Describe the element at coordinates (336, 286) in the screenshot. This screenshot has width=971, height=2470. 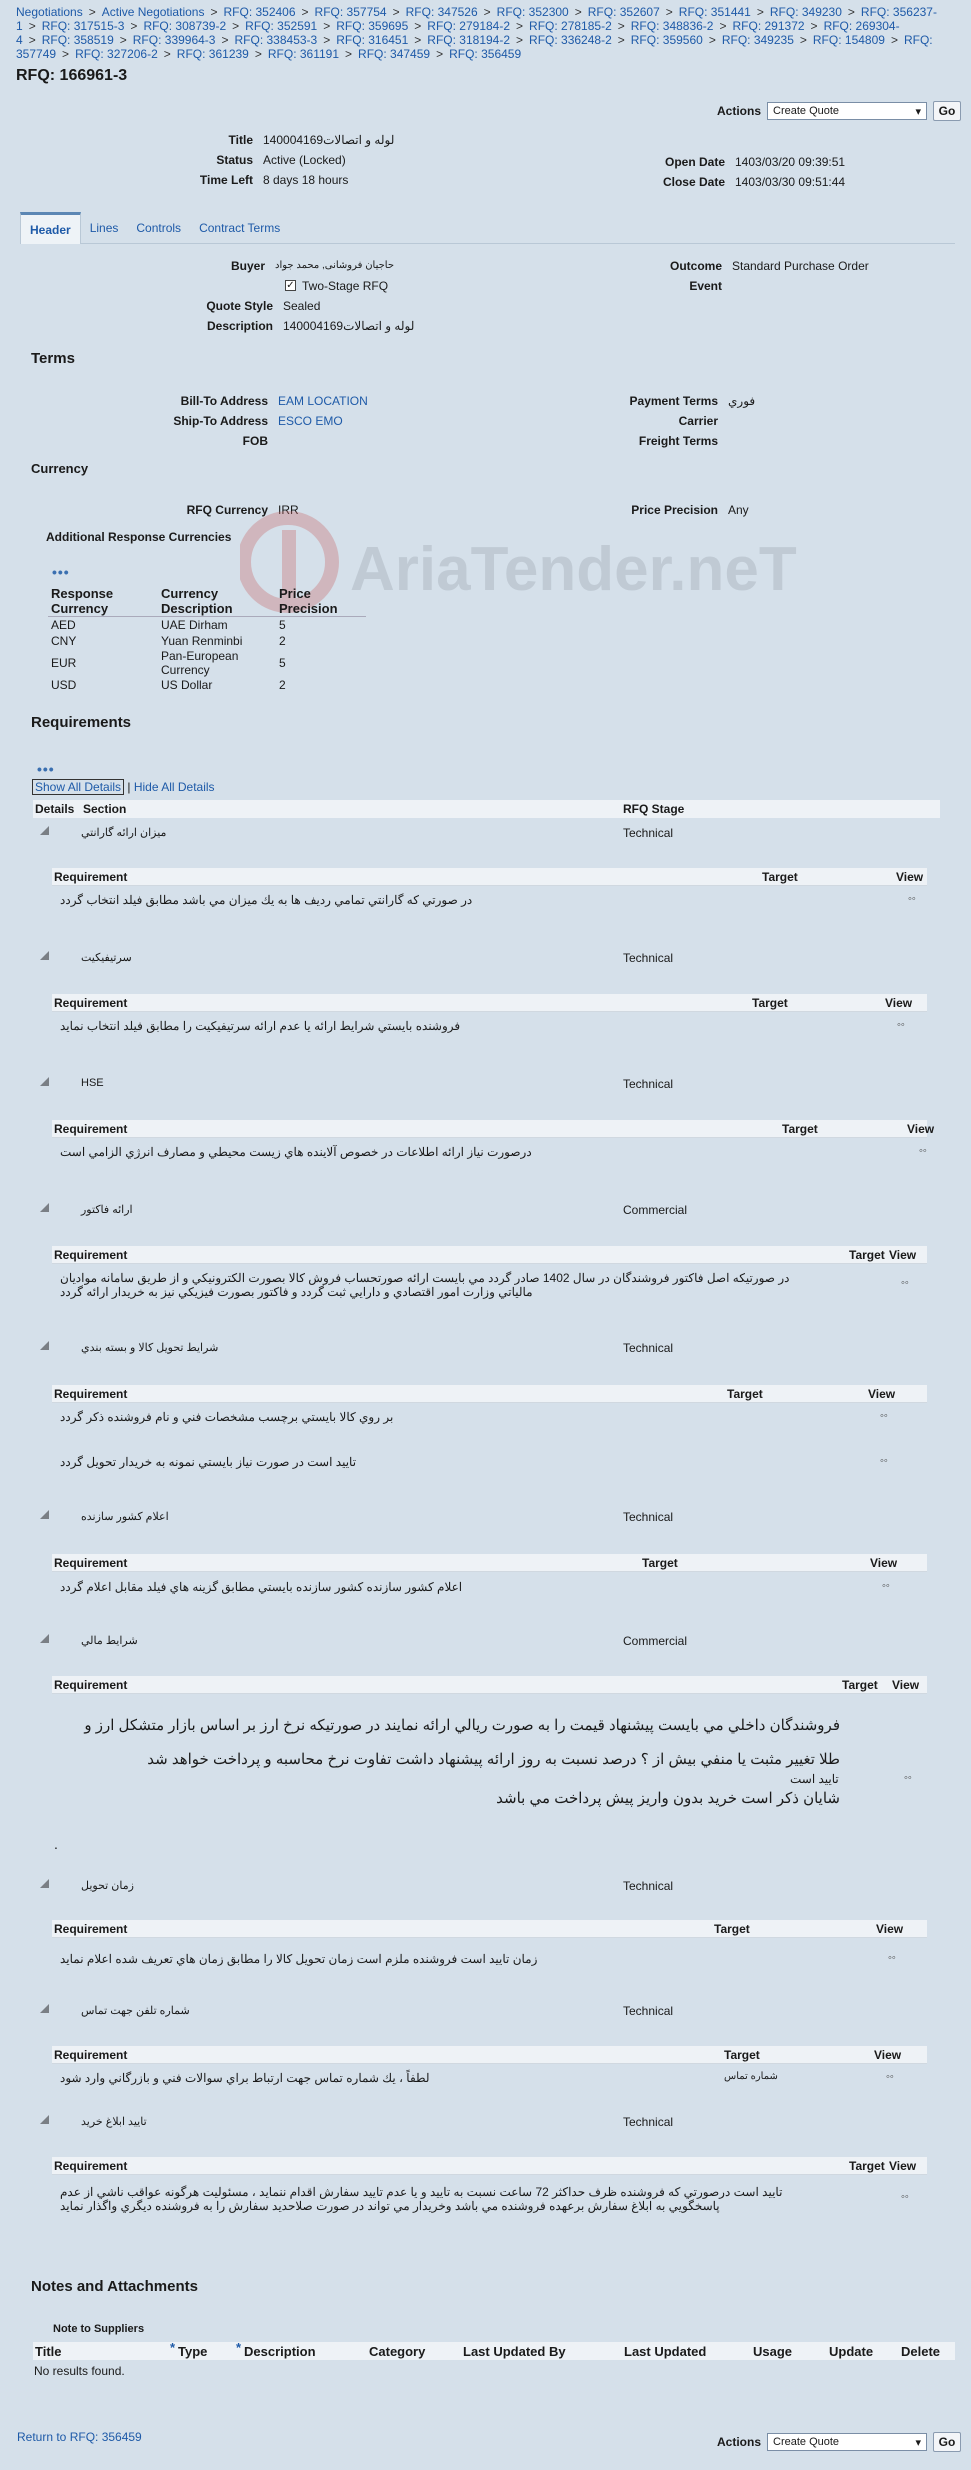
I see `two-stage-checkbox: ✓ Two-Stage RFQ` at that location.